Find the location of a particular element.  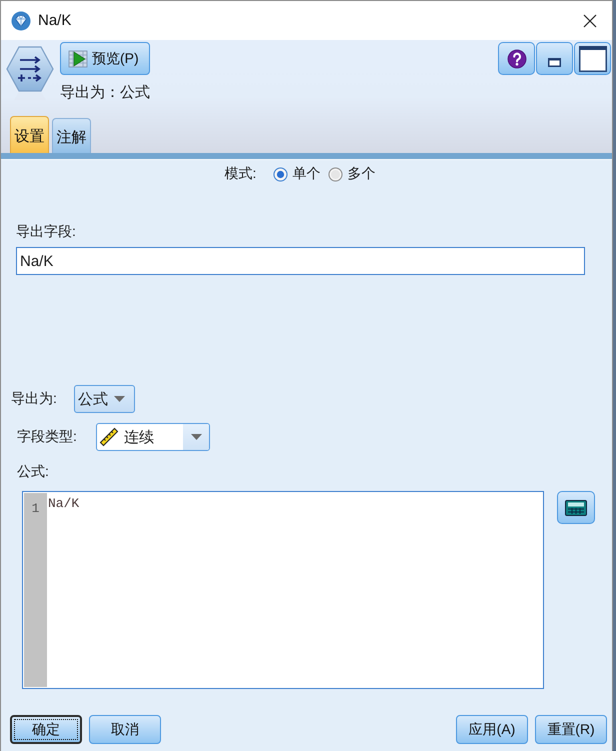

calculator-button is located at coordinates (576, 507).